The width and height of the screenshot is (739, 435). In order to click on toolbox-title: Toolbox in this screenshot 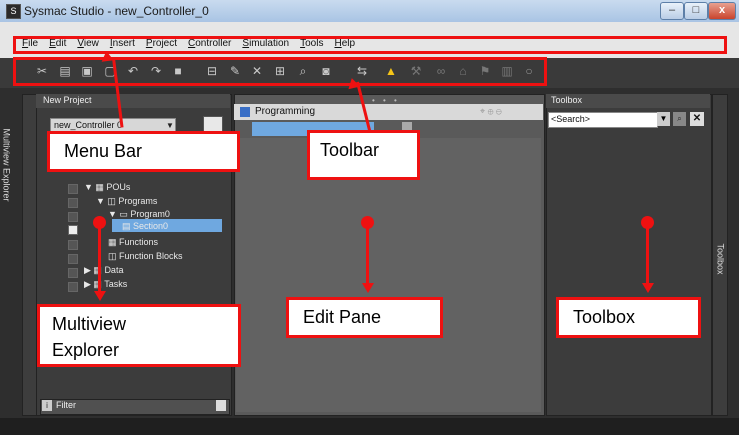, I will do `click(567, 100)`.